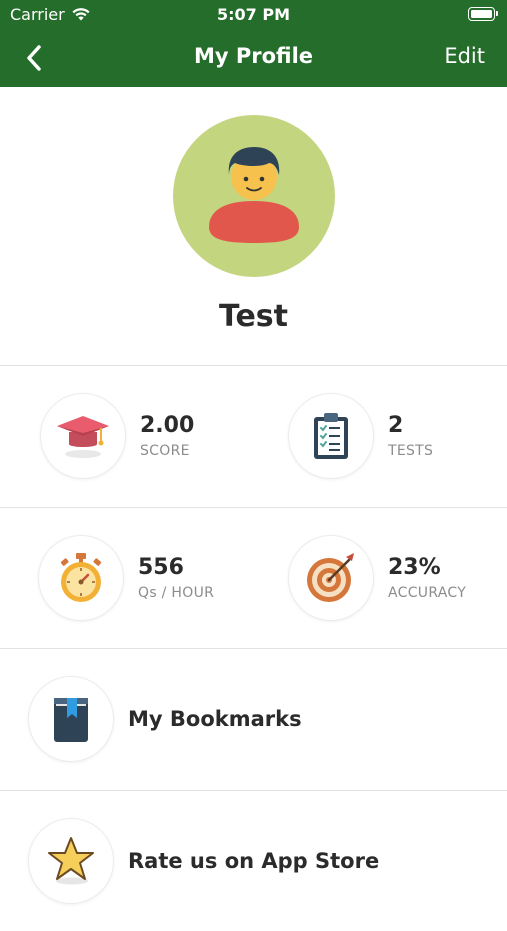  I want to click on speed-label: Qs / HOUR, so click(176, 593).